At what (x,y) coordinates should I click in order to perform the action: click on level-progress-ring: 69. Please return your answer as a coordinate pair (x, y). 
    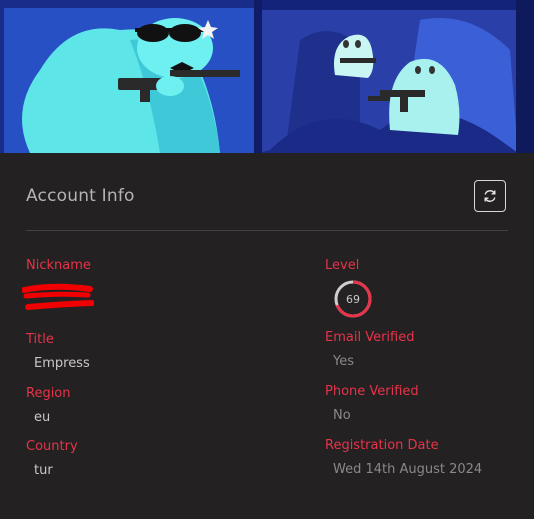
    Looking at the image, I should click on (353, 299).